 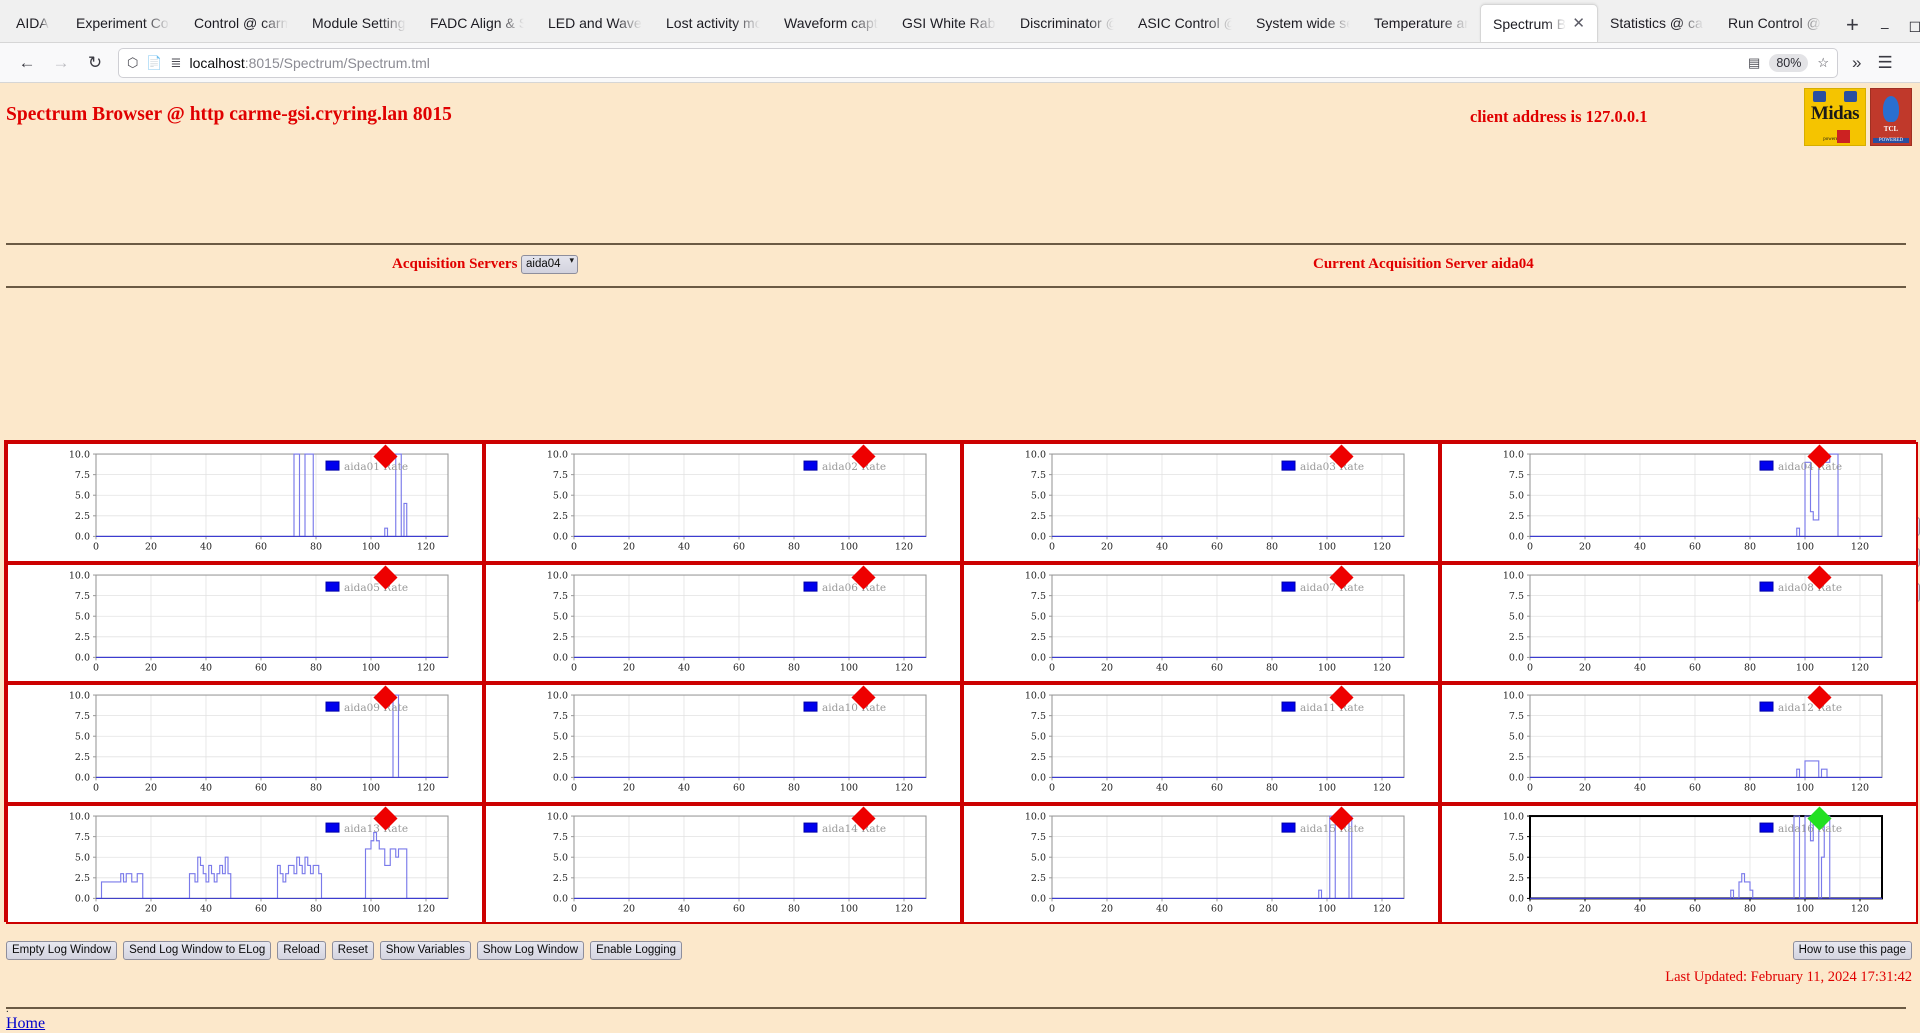 What do you see at coordinates (477, 23) in the screenshot?
I see `browser-tab: FADC Align & Scan @ carme-gsi` at bounding box center [477, 23].